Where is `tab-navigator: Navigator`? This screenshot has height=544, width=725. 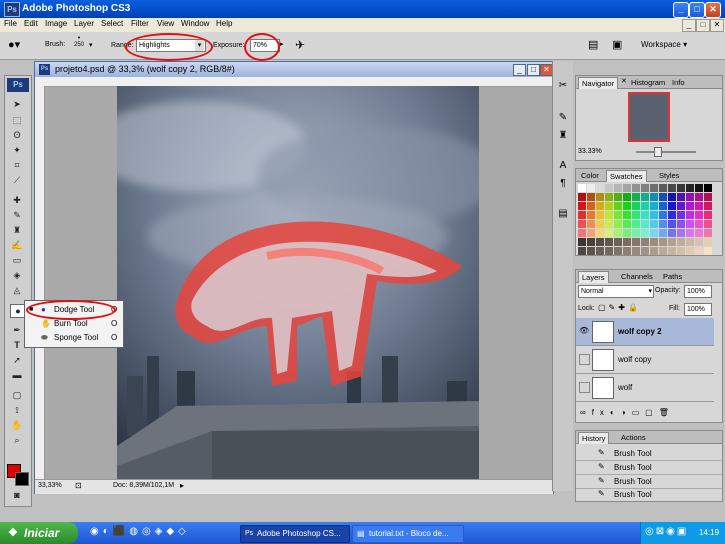 tab-navigator: Navigator is located at coordinates (598, 83).